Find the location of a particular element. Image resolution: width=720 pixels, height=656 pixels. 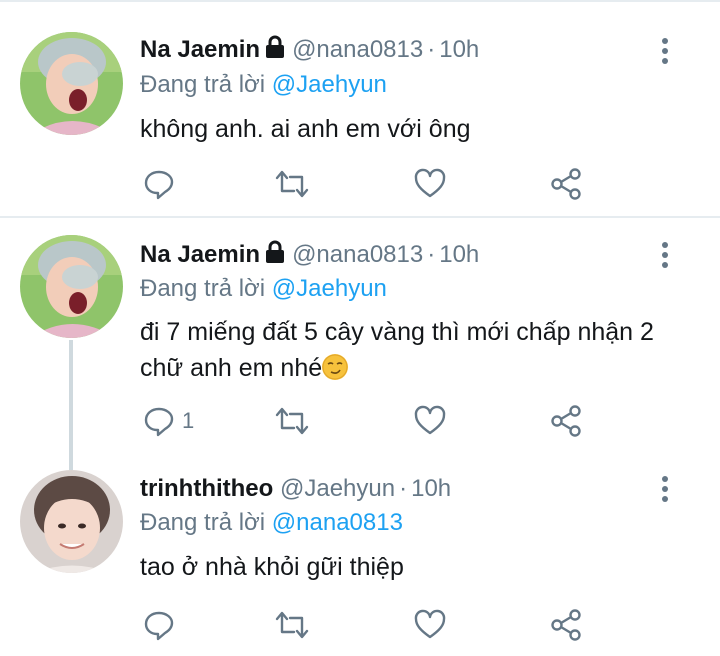

replying-to: Đang trả lời @nana0813 is located at coordinates (271, 523).